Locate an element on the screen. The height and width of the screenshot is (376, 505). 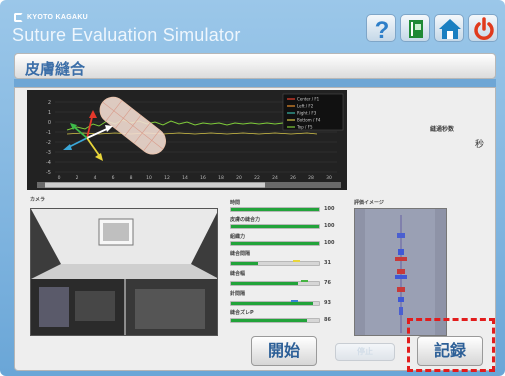
metric-label: 縫合ズレP is located at coordinates (242, 313).